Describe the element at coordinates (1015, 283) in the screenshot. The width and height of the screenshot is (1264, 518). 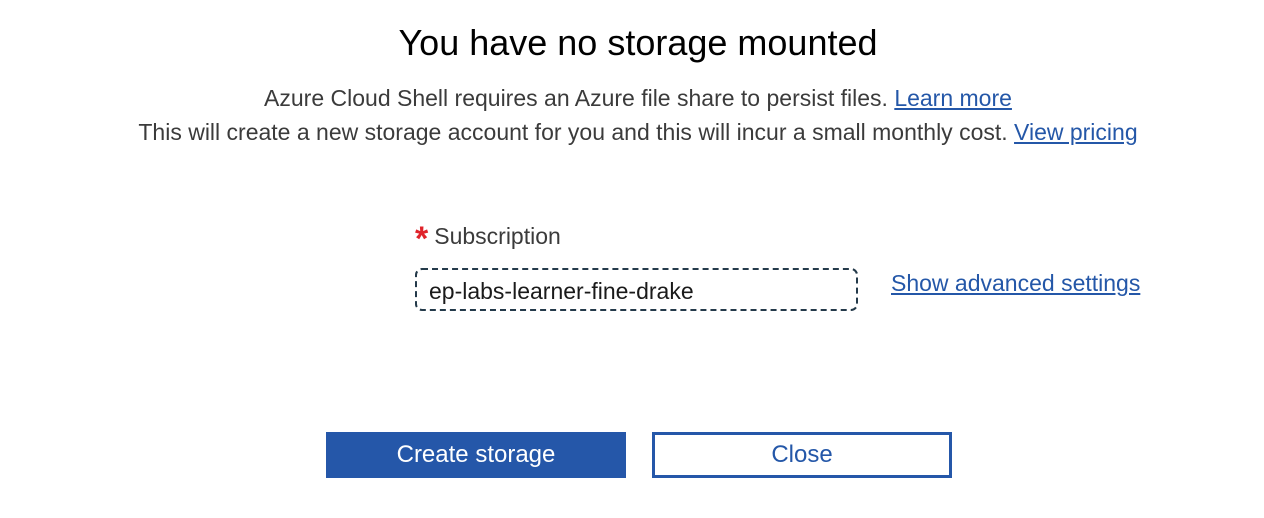
I see `show-advanced-settings-link: Show advanced settings` at that location.